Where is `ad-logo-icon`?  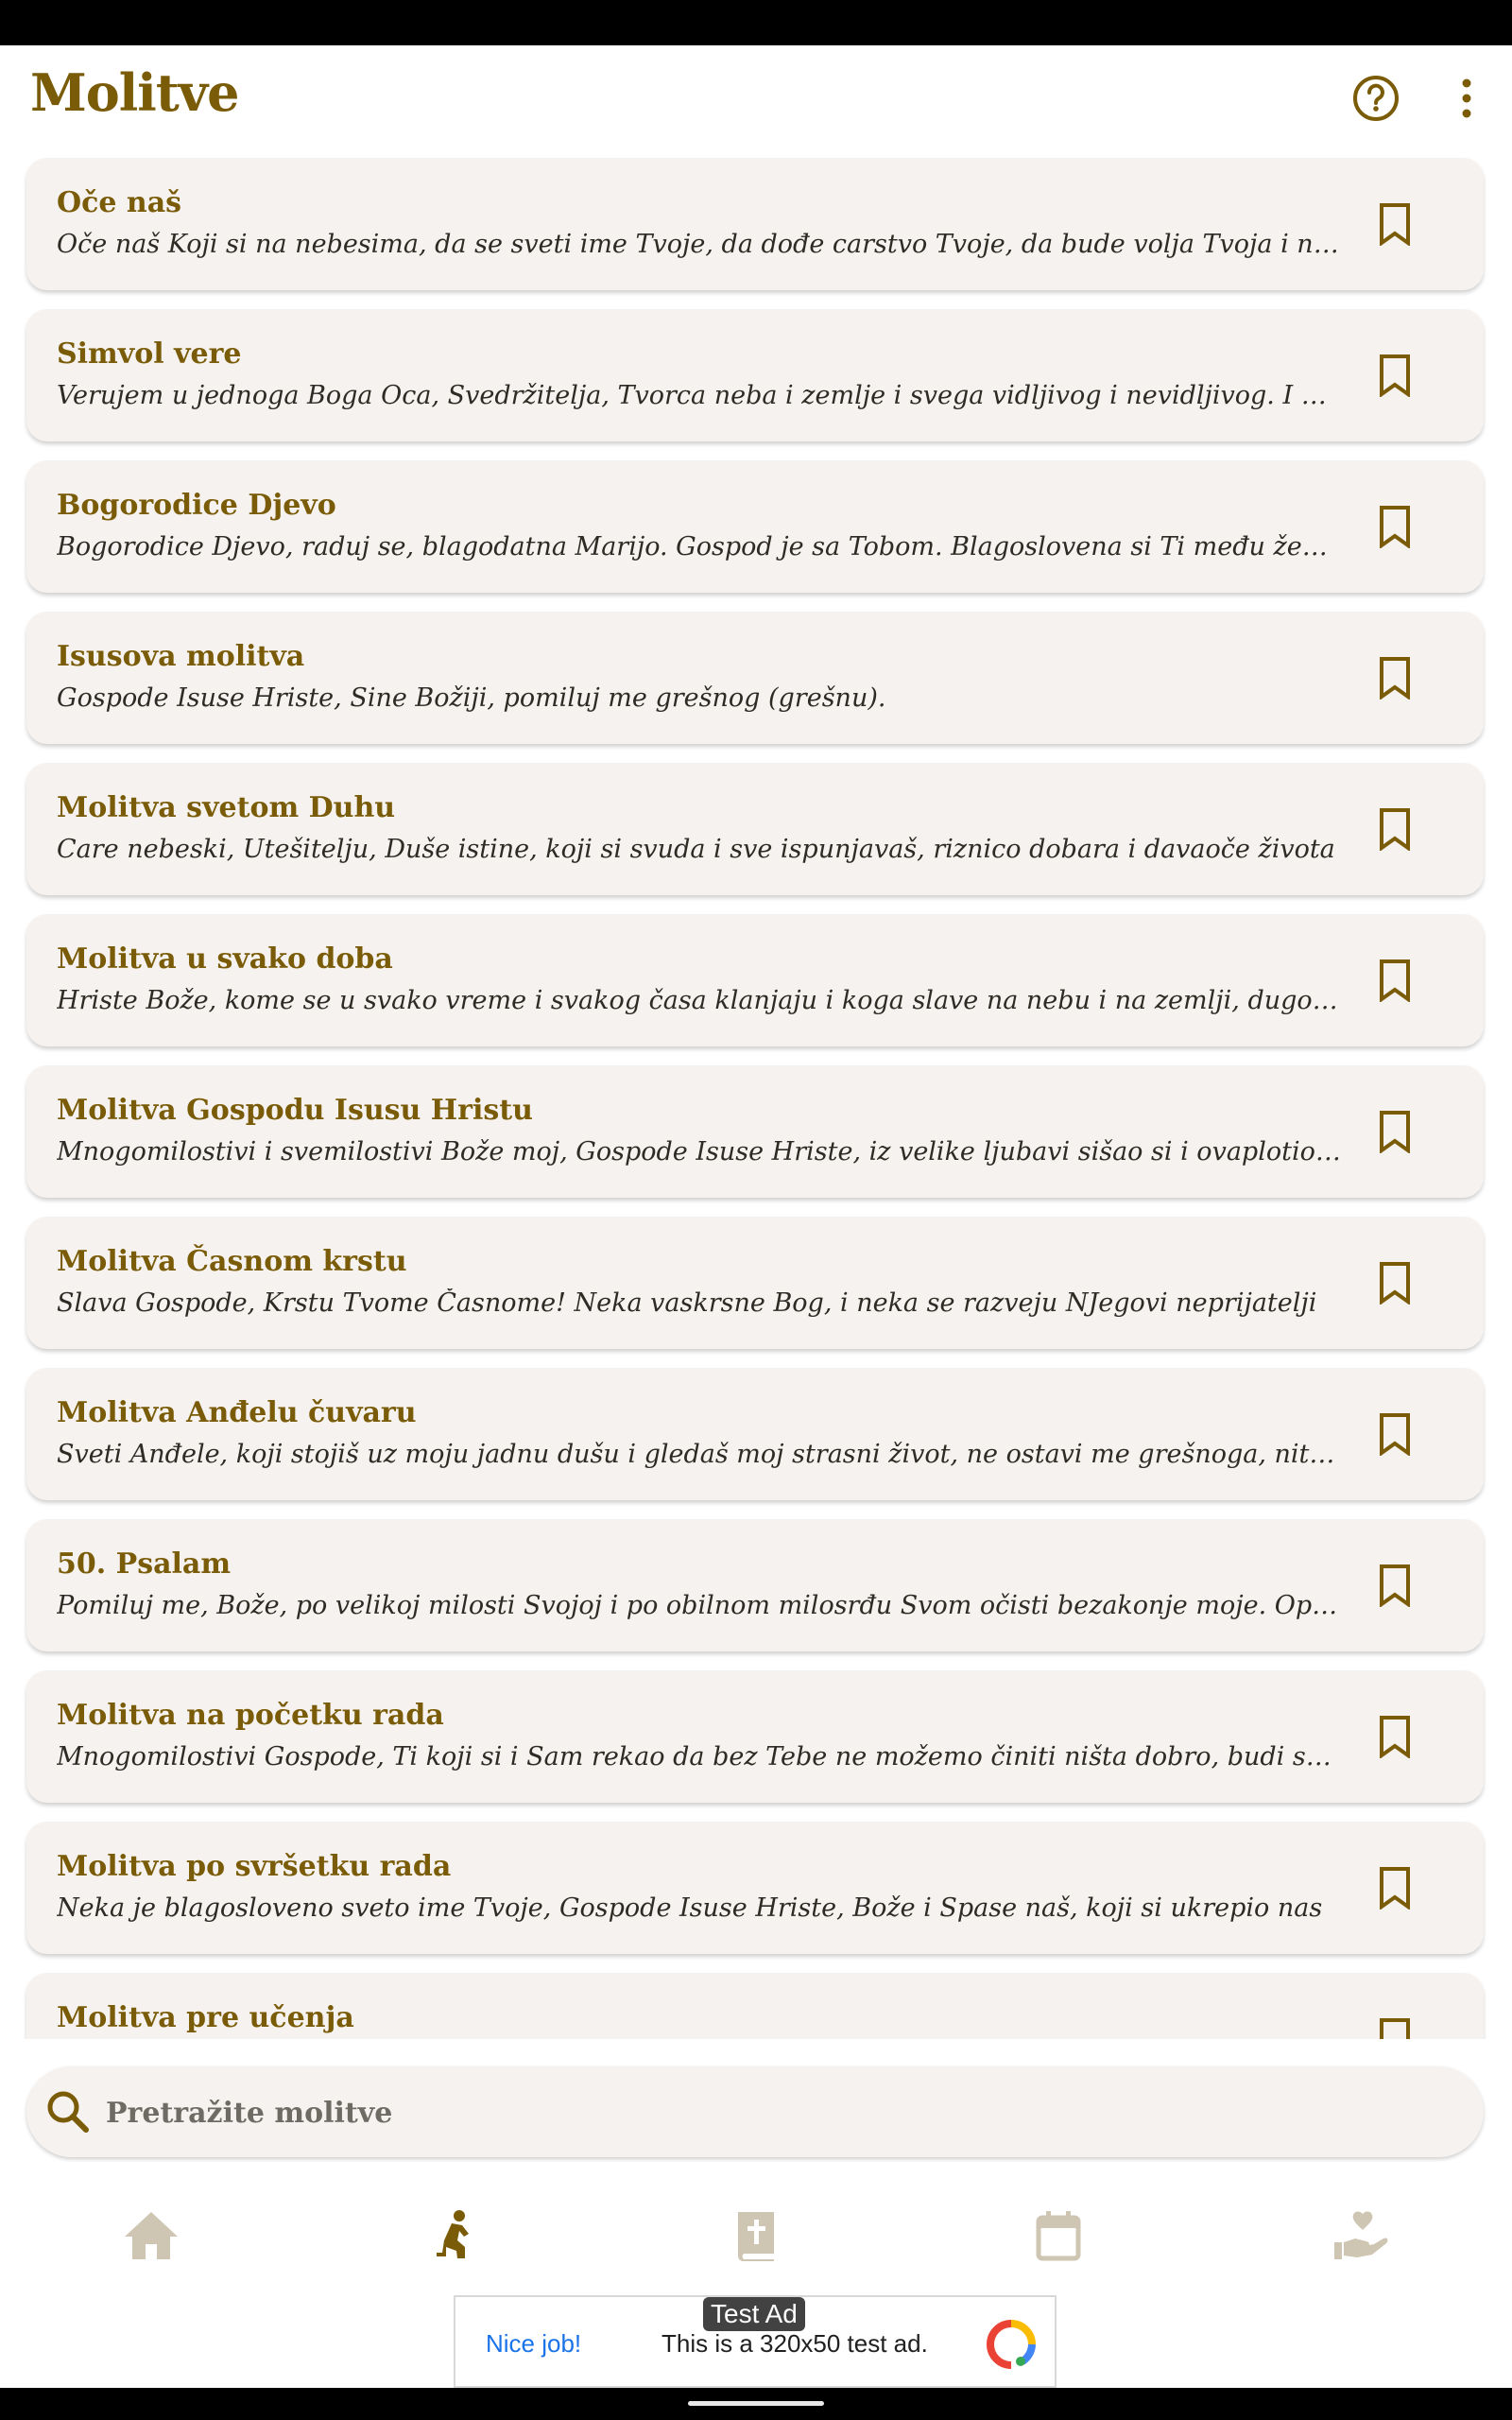 ad-logo-icon is located at coordinates (1011, 2345).